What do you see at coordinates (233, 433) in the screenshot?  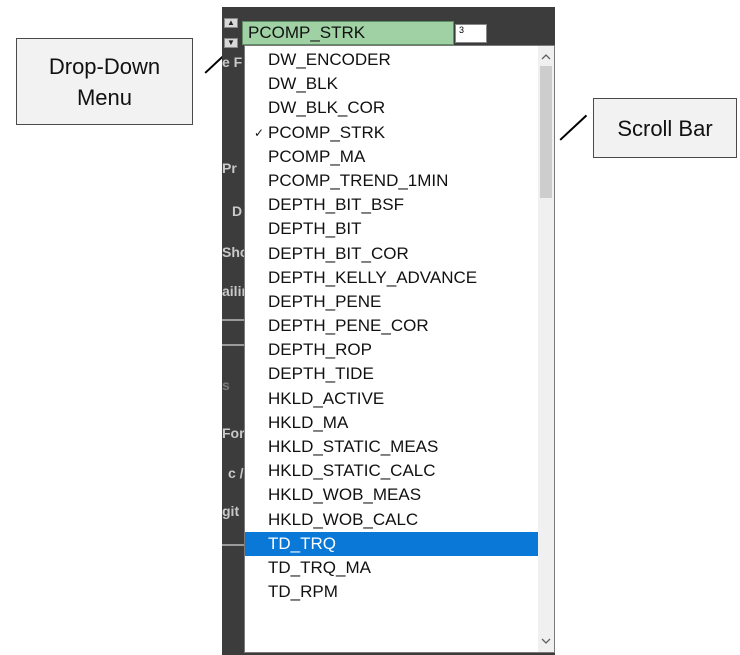 I see `panel-label: For` at bounding box center [233, 433].